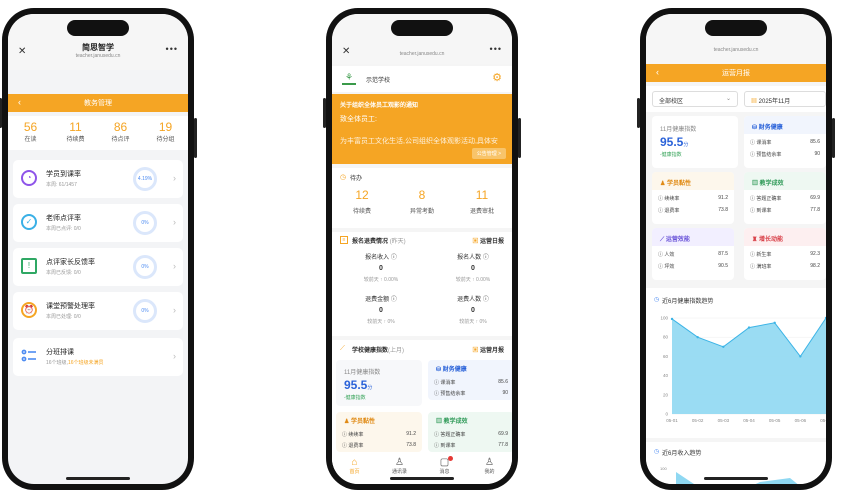  What do you see at coordinates (682, 454) in the screenshot?
I see `chart2-title: 近6月收入趋势` at bounding box center [682, 454].